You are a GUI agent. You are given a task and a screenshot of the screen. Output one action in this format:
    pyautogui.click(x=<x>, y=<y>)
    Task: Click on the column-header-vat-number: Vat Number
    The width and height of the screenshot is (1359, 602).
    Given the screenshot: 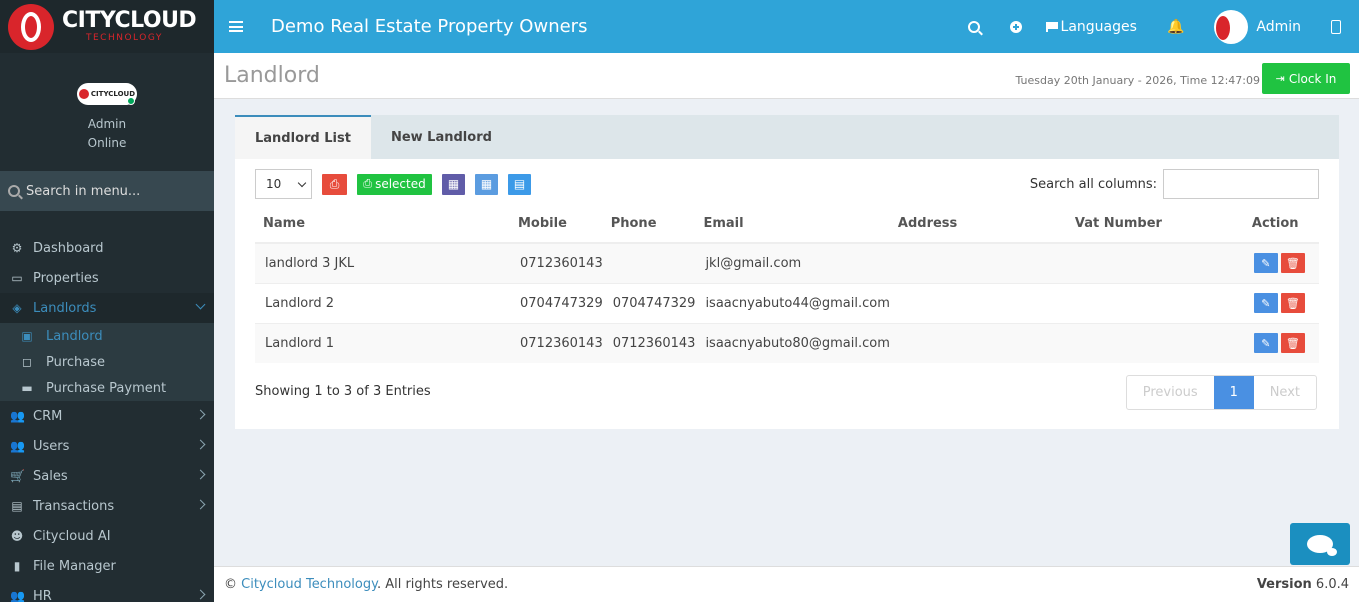 What is the action you would take?
    pyautogui.click(x=1155, y=224)
    